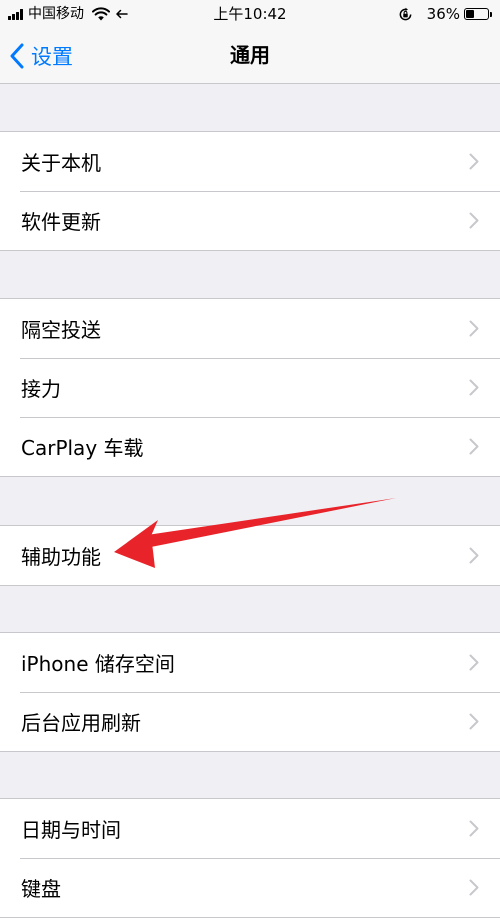  I want to click on row-label: 日期与时间, so click(71, 830).